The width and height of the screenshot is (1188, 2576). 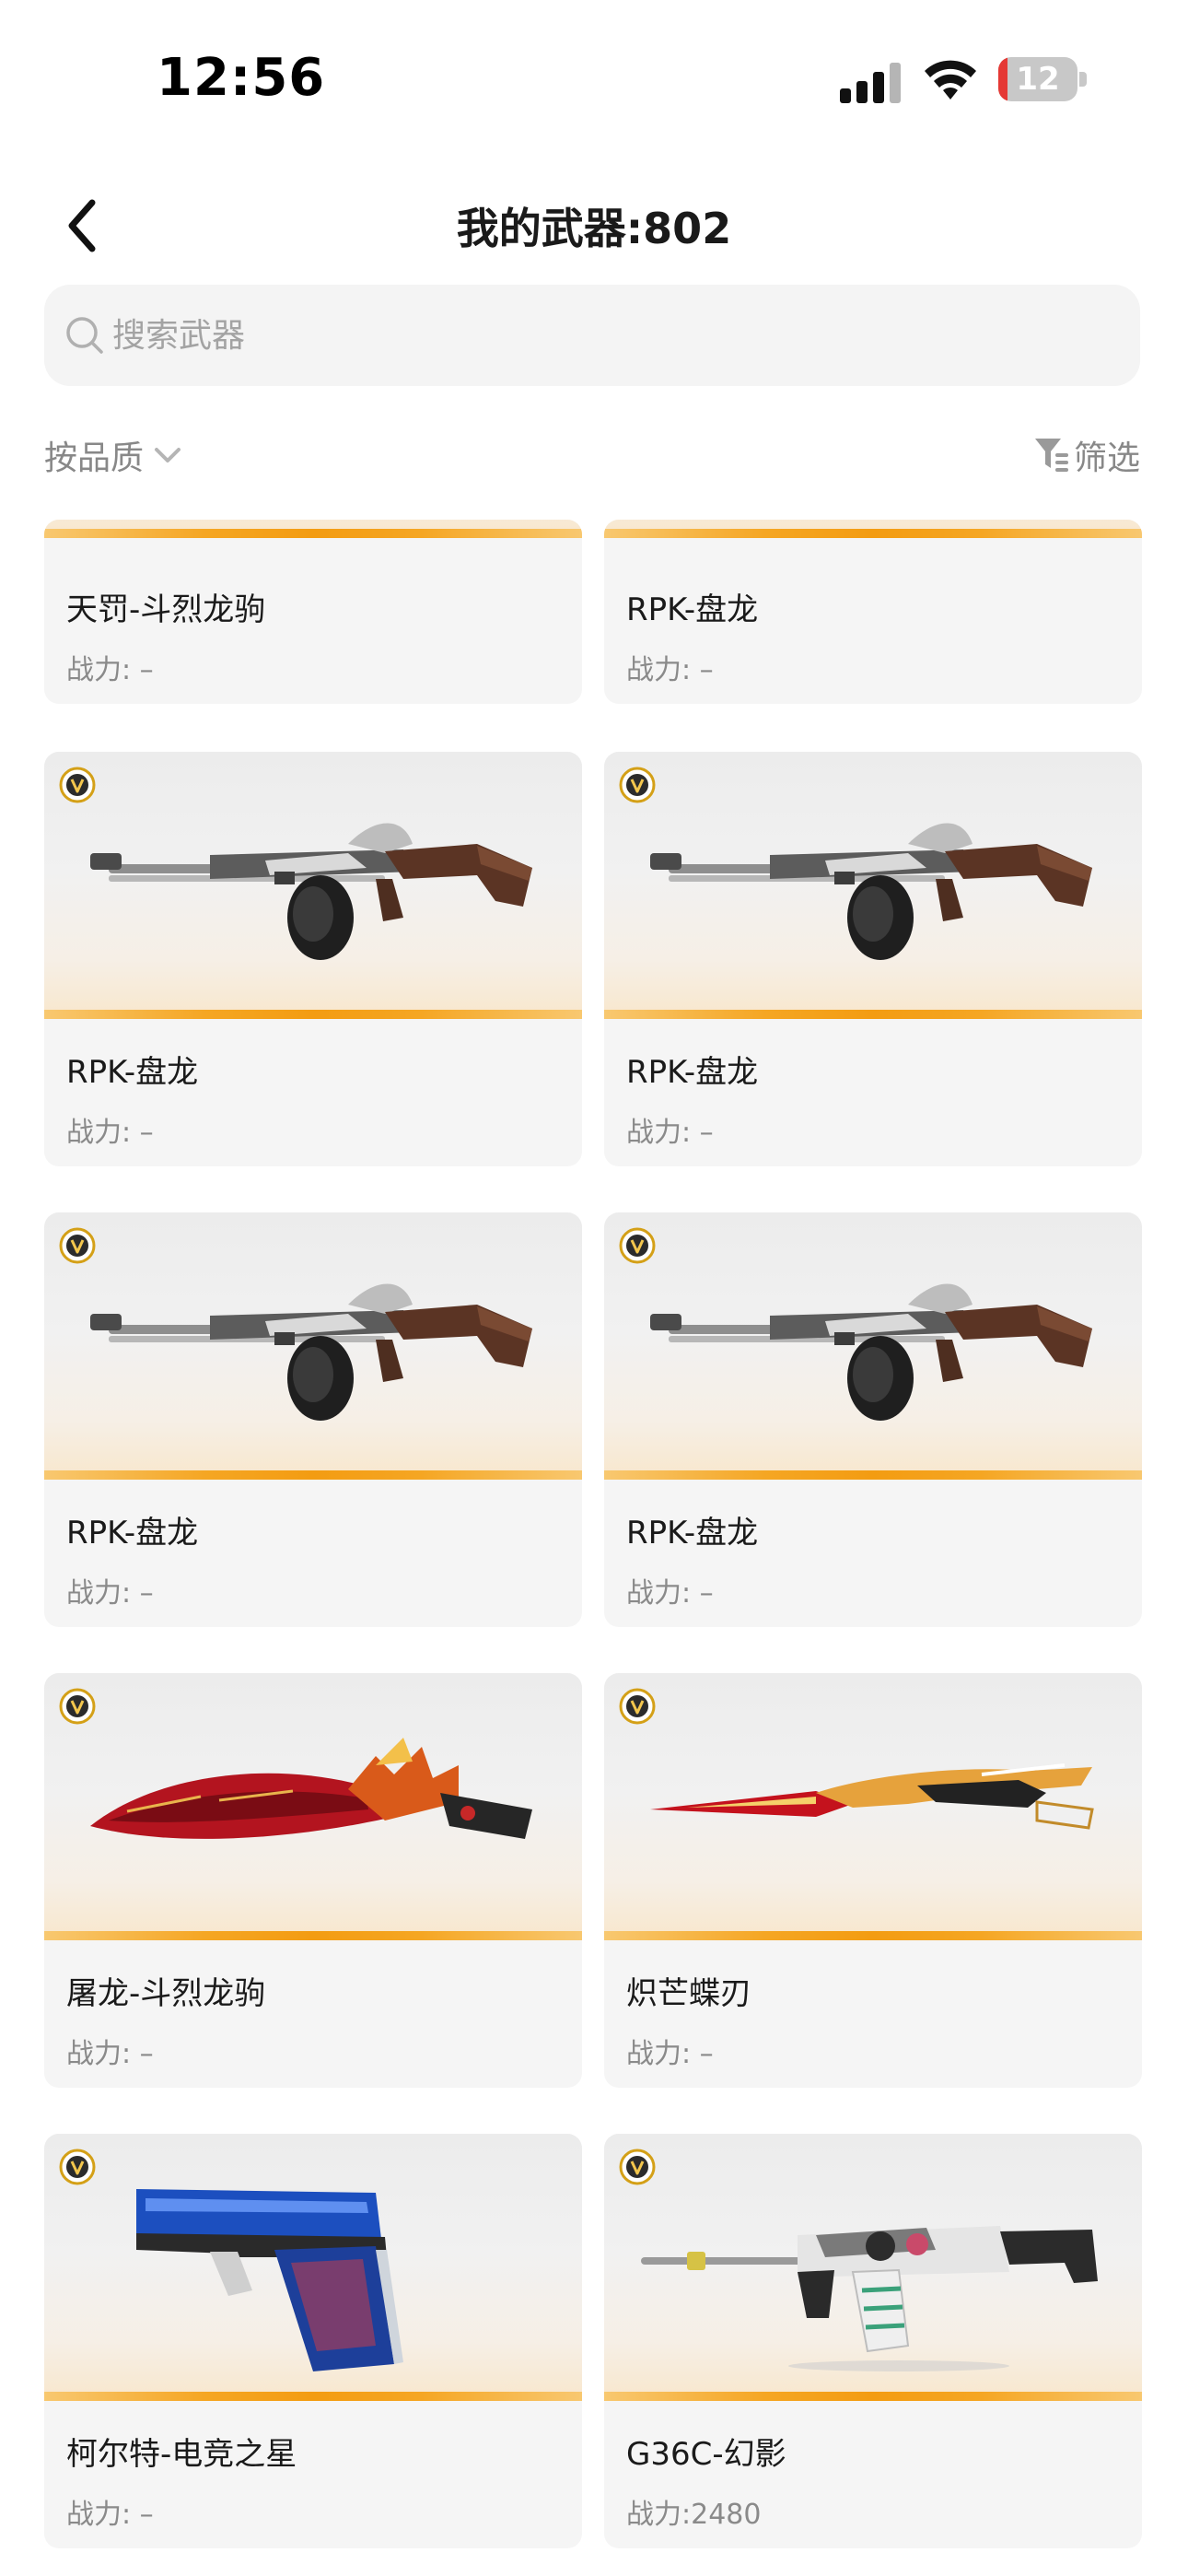 I want to click on weapon-card-6: RPK-盘龙 战力: –, so click(x=873, y=1419).